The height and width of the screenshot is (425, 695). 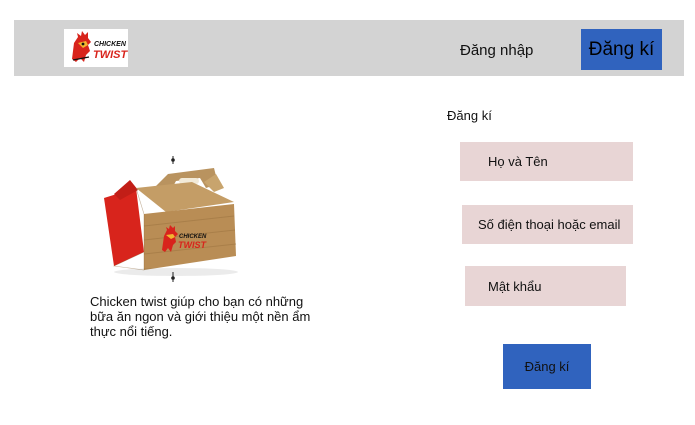 What do you see at coordinates (496, 50) in the screenshot?
I see `login-link: Đăng nhập` at bounding box center [496, 50].